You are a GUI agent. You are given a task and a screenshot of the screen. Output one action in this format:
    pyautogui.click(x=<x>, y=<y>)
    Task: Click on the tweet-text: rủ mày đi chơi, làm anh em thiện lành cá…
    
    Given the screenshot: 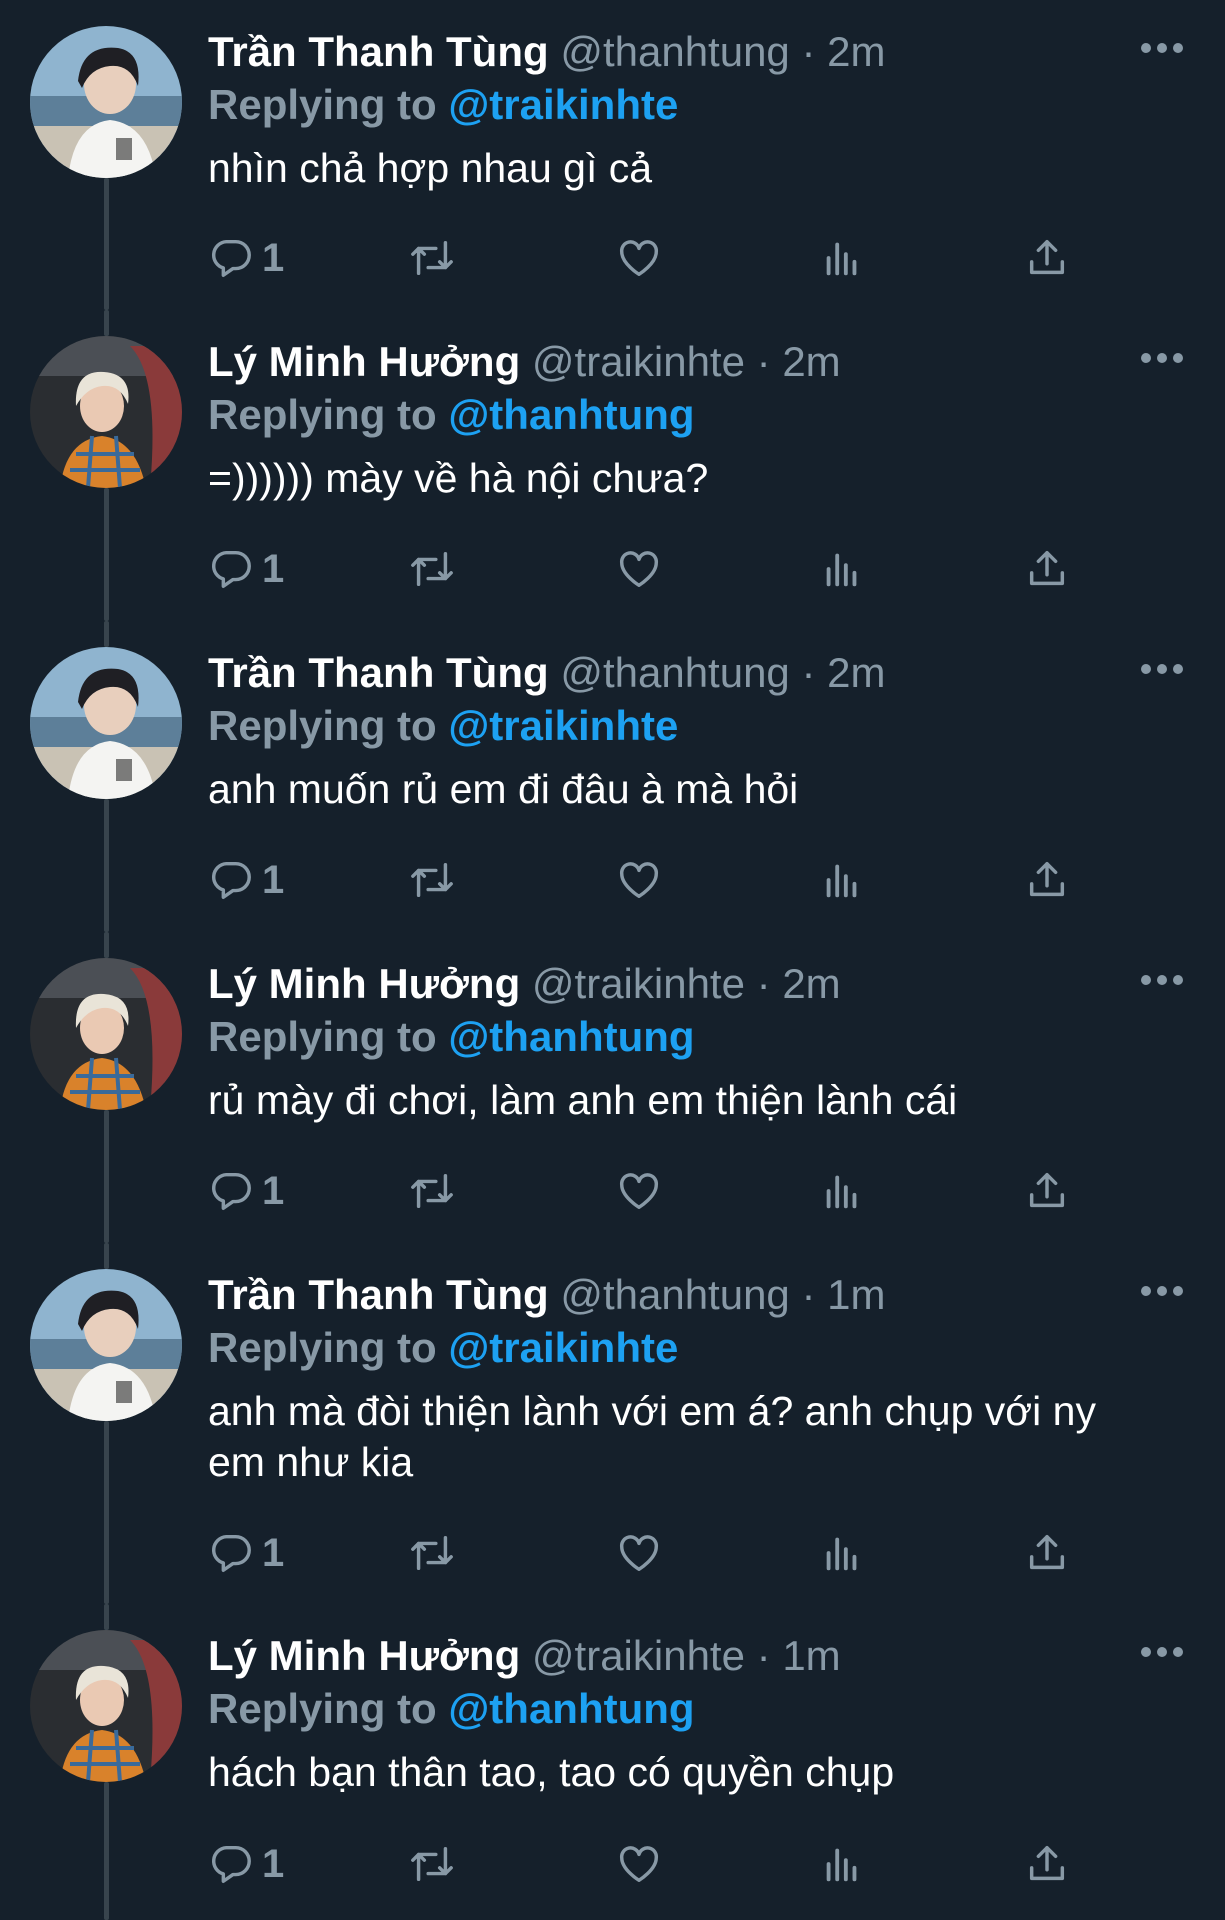 What is the action you would take?
    pyautogui.click(x=583, y=1100)
    